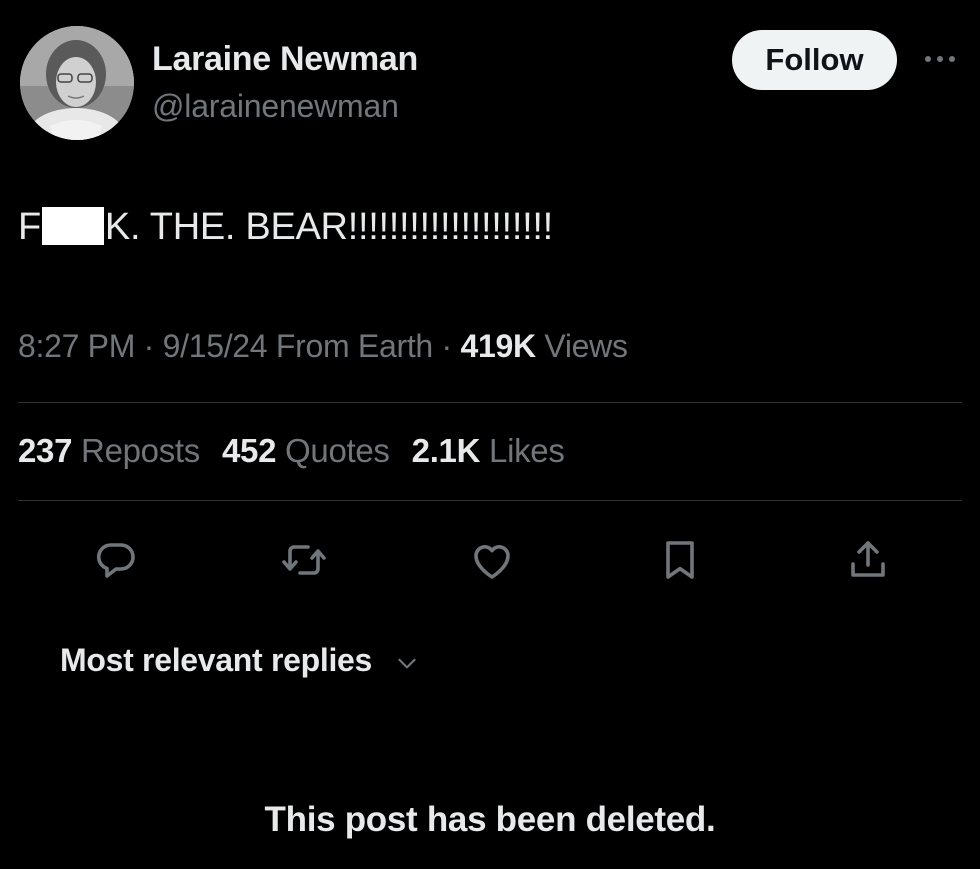  Describe the element at coordinates (446, 450) in the screenshot. I see `likes-count: 2.1K` at that location.